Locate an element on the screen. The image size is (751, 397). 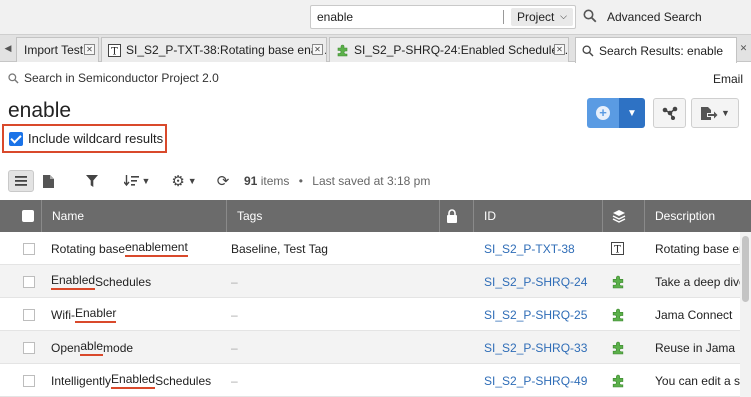
tab-requirement: SI_S2_P-SHRQ-24:Enabled Schedule... ✕ is located at coordinates (449, 49).